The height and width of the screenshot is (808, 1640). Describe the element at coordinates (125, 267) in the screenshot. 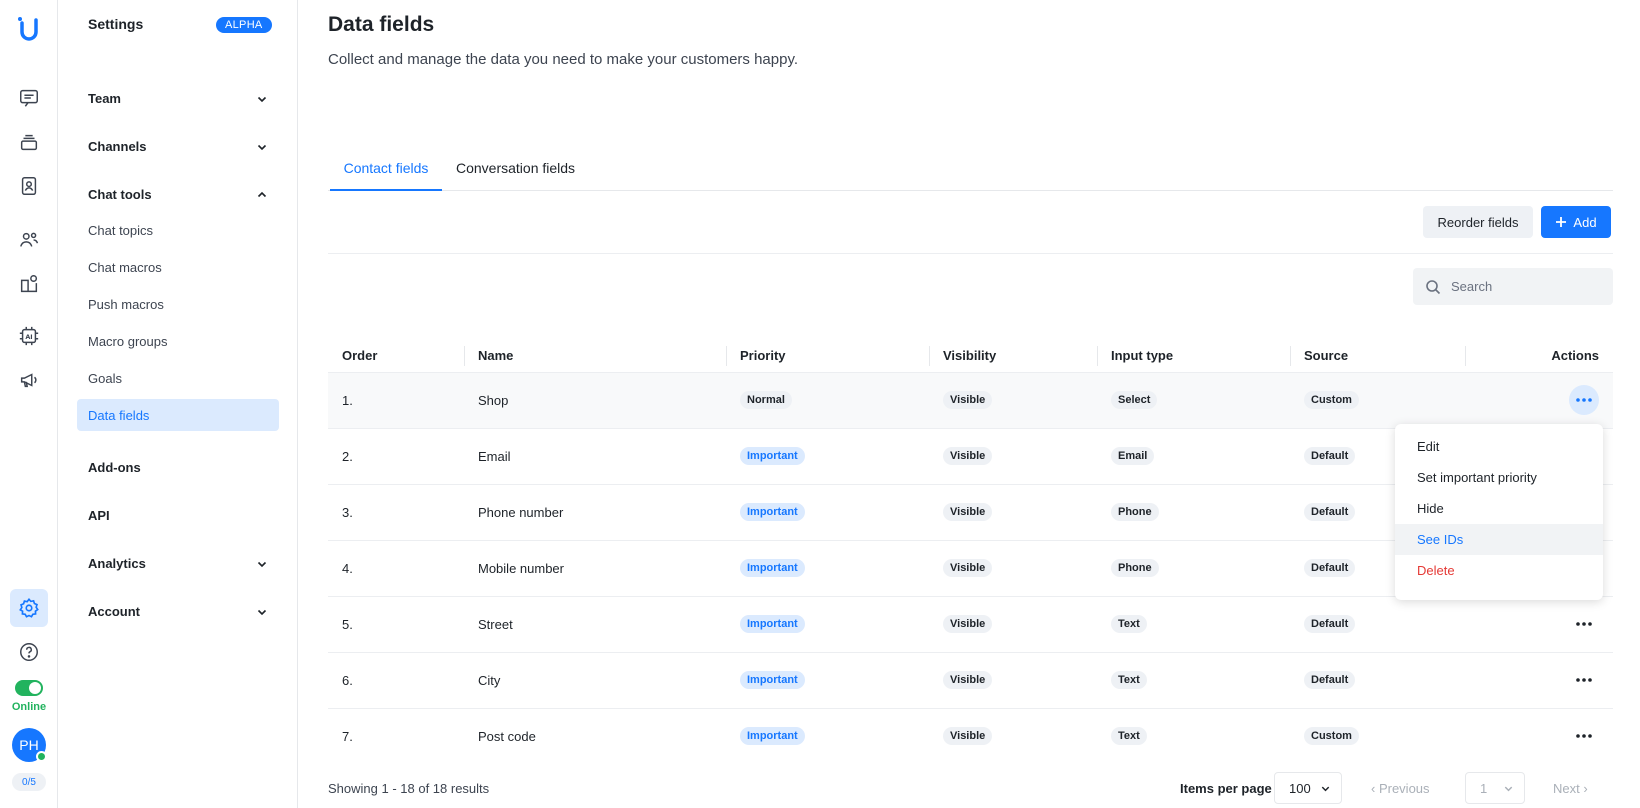

I see `sidebar-item-chat-macros: Chat macros` at that location.